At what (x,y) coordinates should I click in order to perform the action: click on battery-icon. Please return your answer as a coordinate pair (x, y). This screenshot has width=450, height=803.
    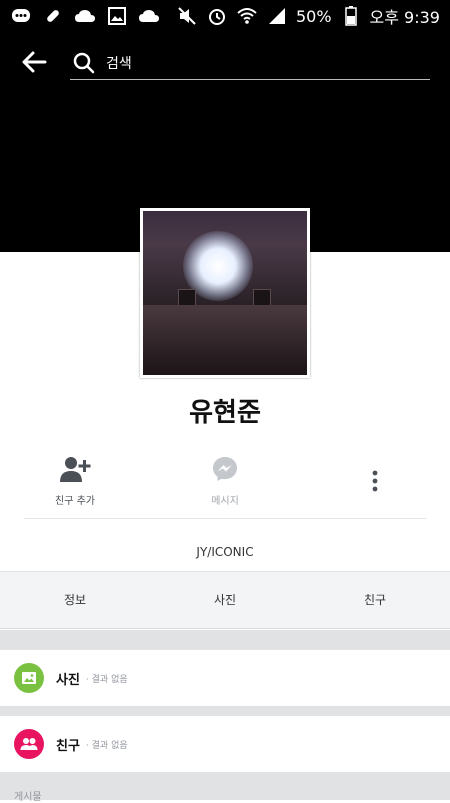
    Looking at the image, I should click on (351, 16).